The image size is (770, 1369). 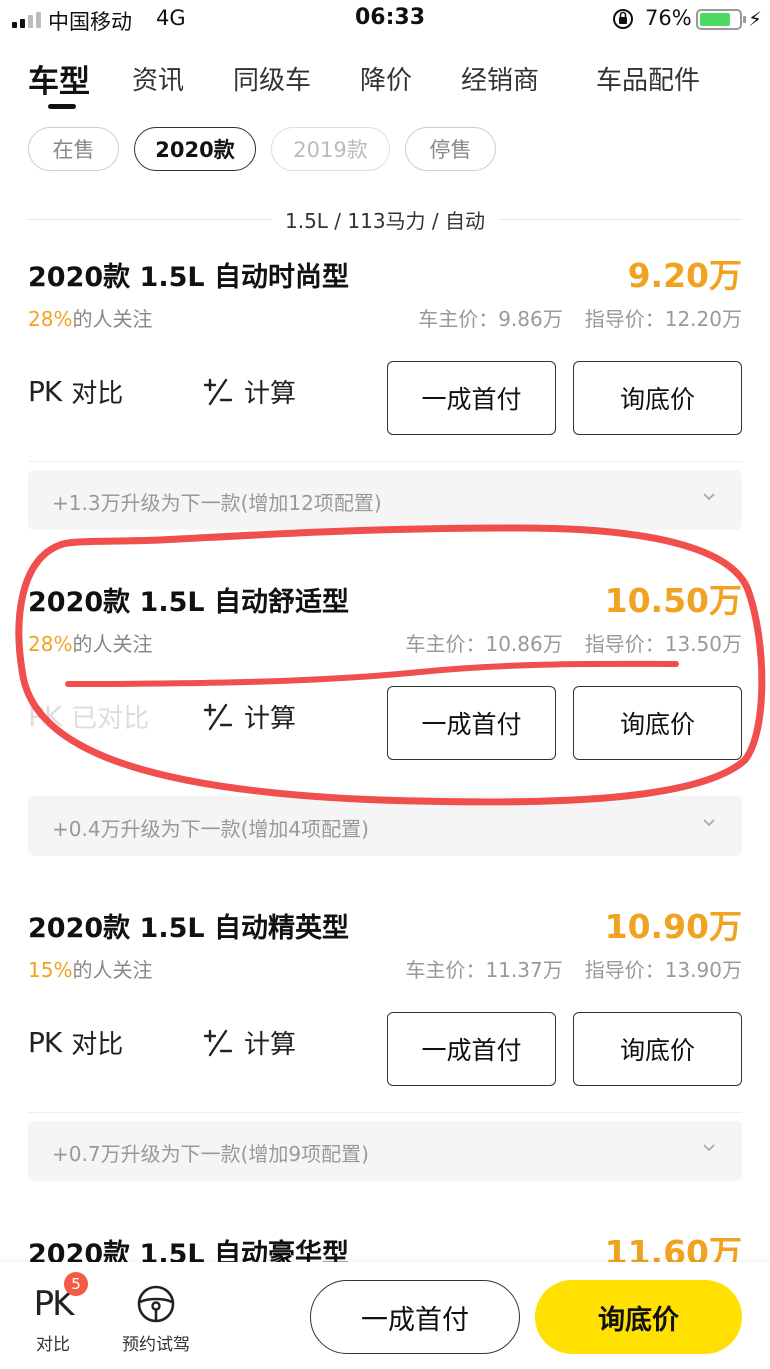 I want to click on pk-compare-label: 对比, so click(x=53, y=1345).